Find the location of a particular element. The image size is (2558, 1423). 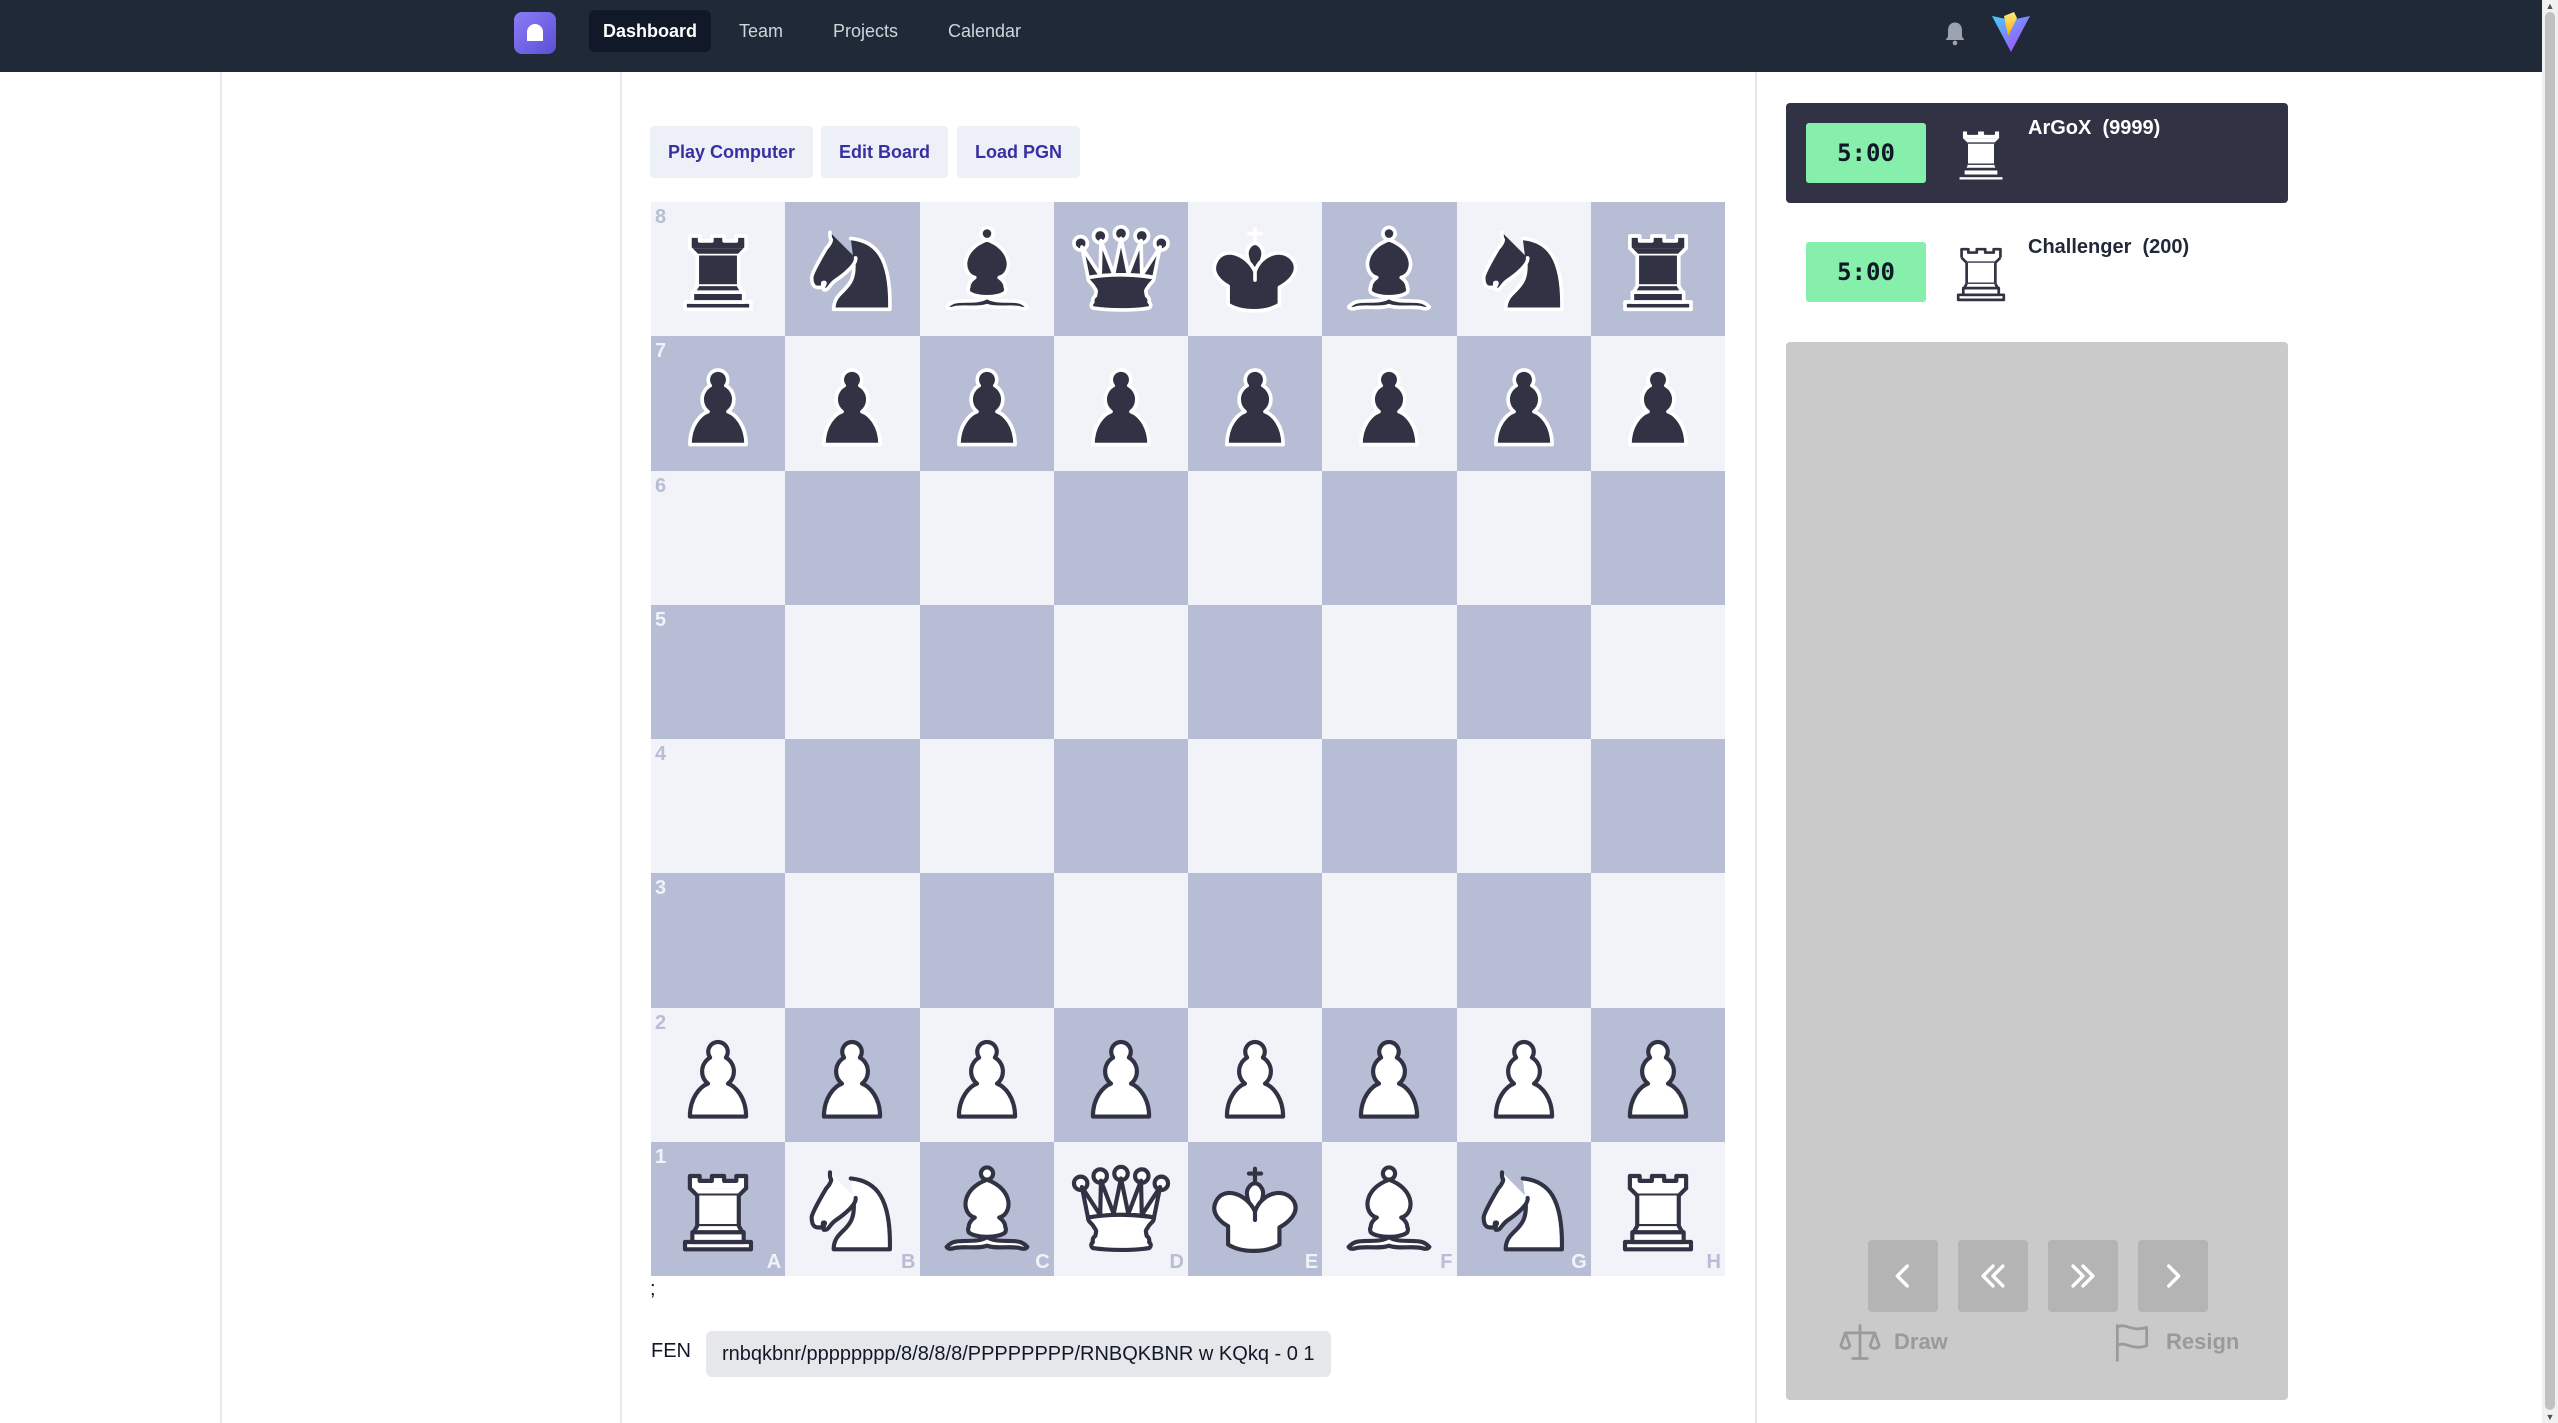

square-e3 is located at coordinates (1255, 940).